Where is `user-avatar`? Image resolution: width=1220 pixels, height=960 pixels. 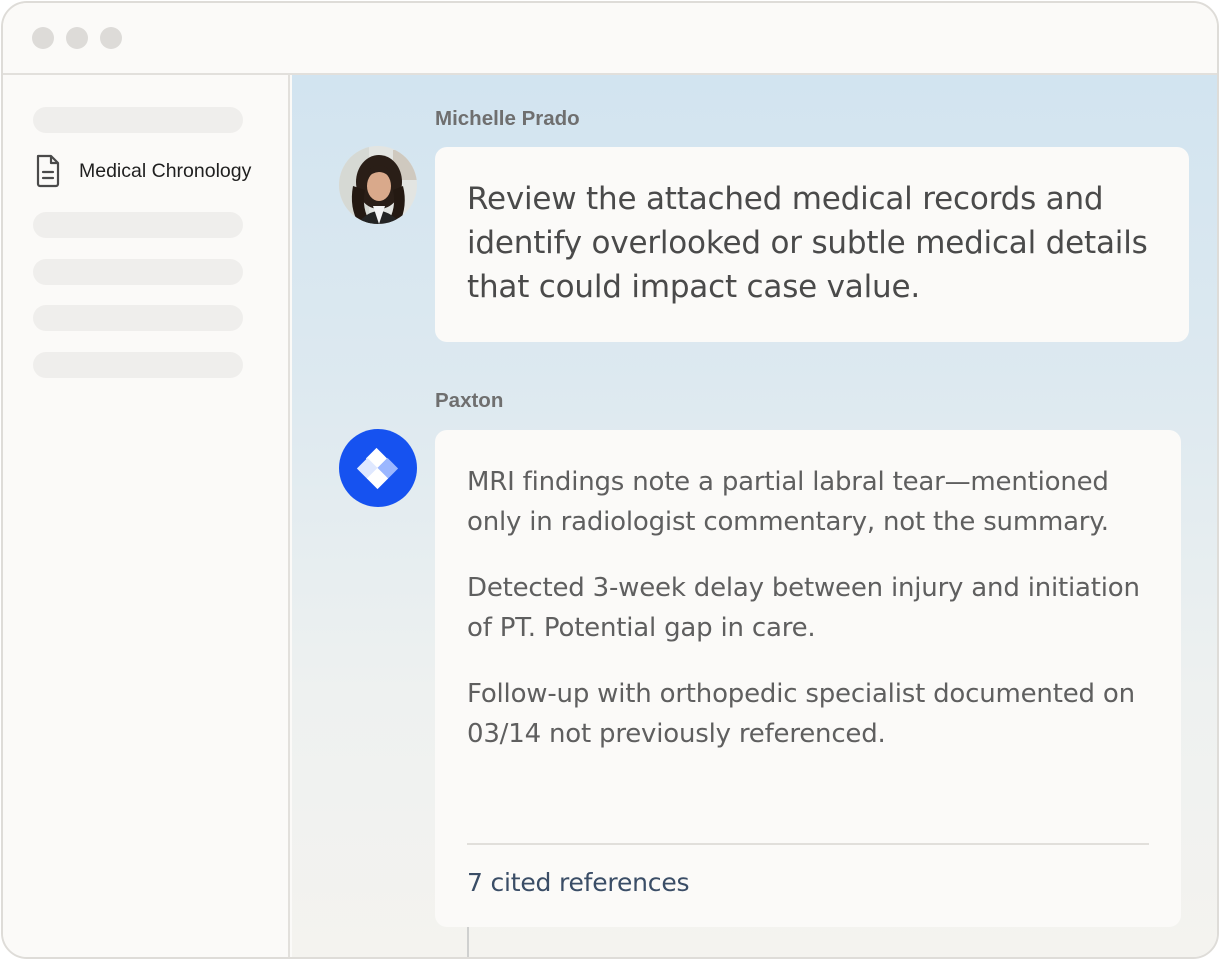 user-avatar is located at coordinates (378, 185).